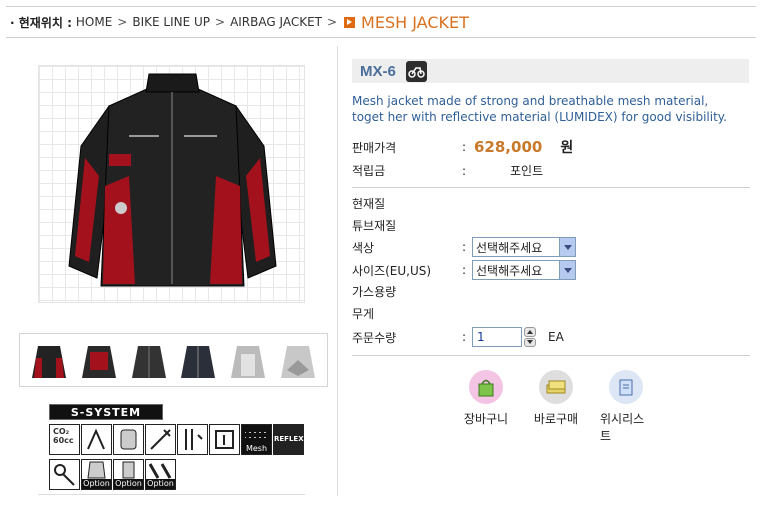  What do you see at coordinates (524, 247) in the screenshot?
I see `color-select: 선택해주세요` at bounding box center [524, 247].